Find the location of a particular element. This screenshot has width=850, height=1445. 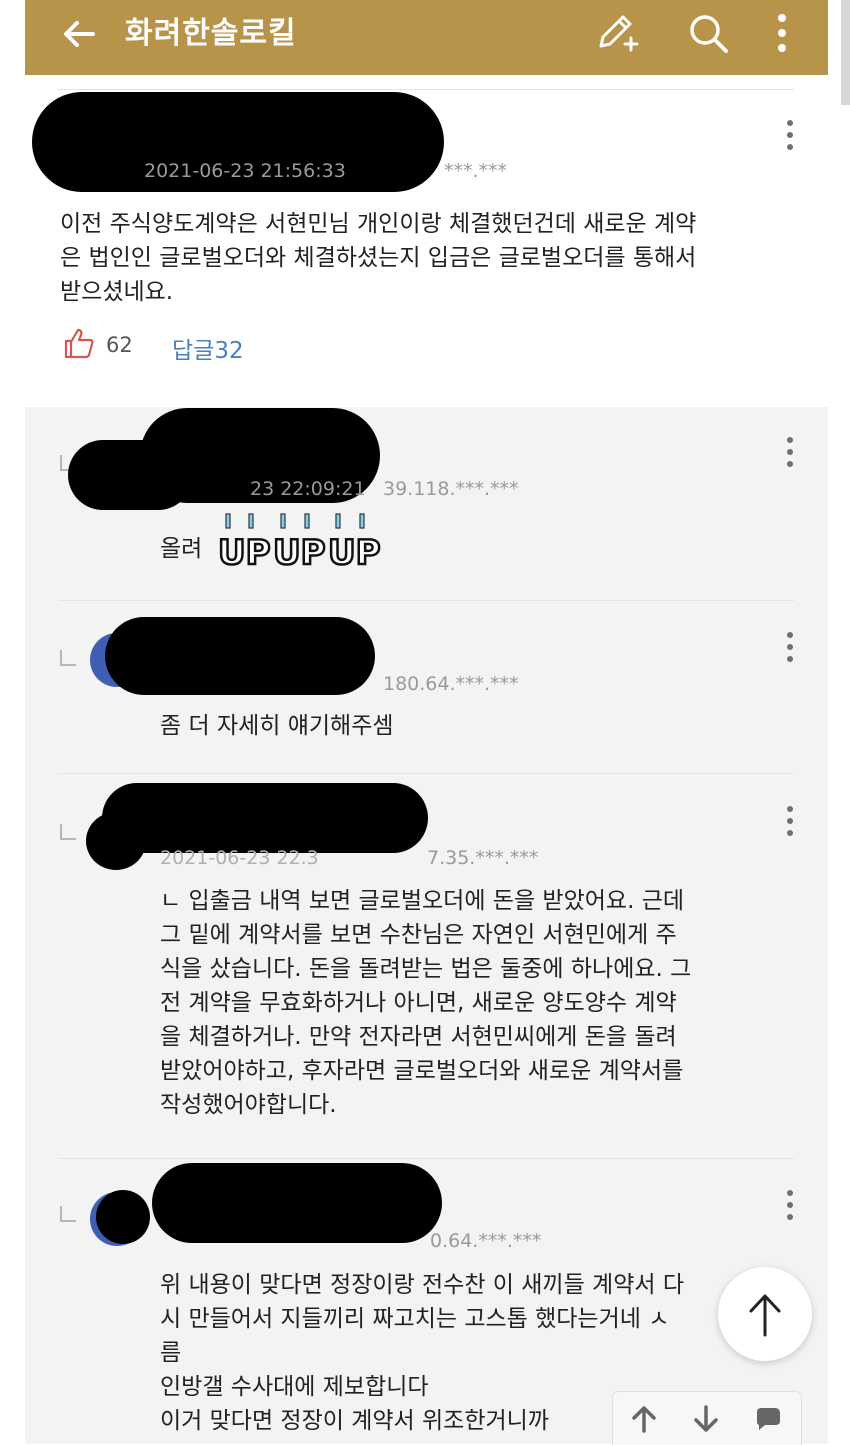

app-bar: 화려한솔로킬 is located at coordinates (426, 37).